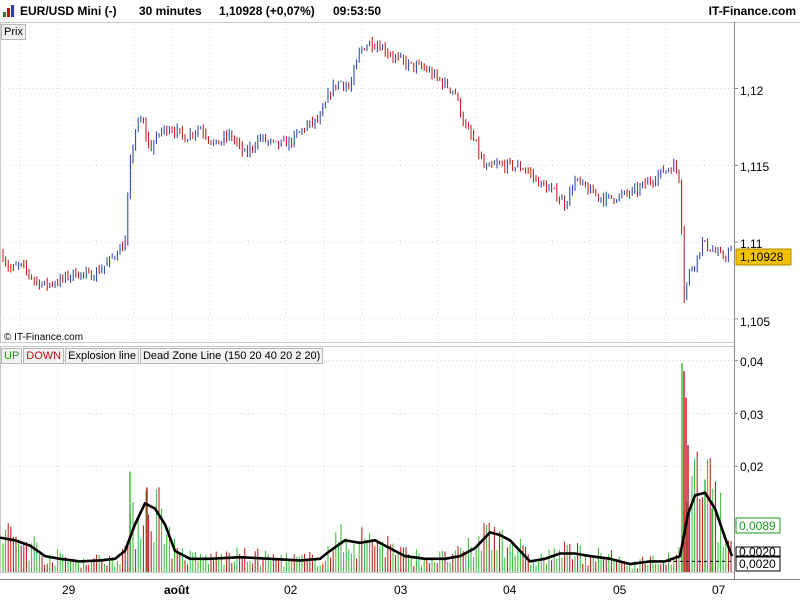  What do you see at coordinates (44, 356) in the screenshot?
I see `legend-down: DOWN` at bounding box center [44, 356].